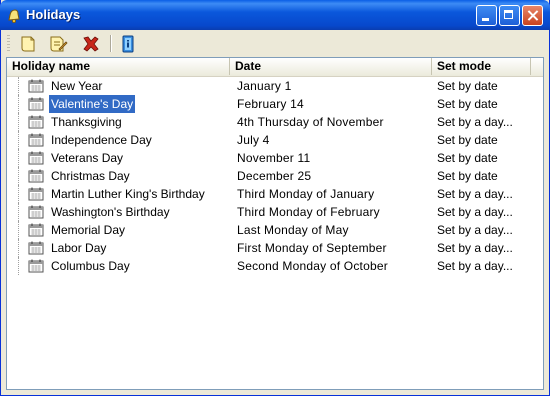 The height and width of the screenshot is (396, 550). Describe the element at coordinates (308, 212) in the screenshot. I see `holiday-date: Third Monday of February` at that location.